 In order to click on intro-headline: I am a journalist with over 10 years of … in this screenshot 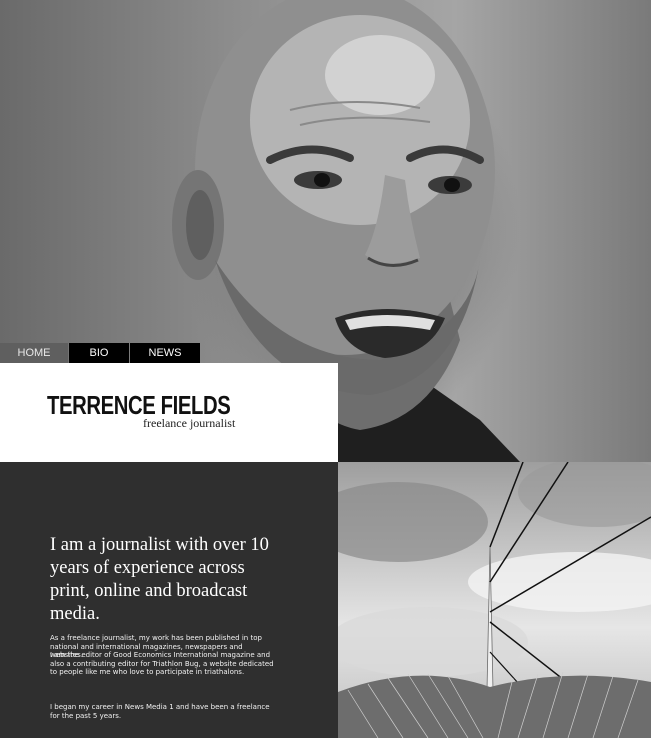, I will do `click(159, 579)`.